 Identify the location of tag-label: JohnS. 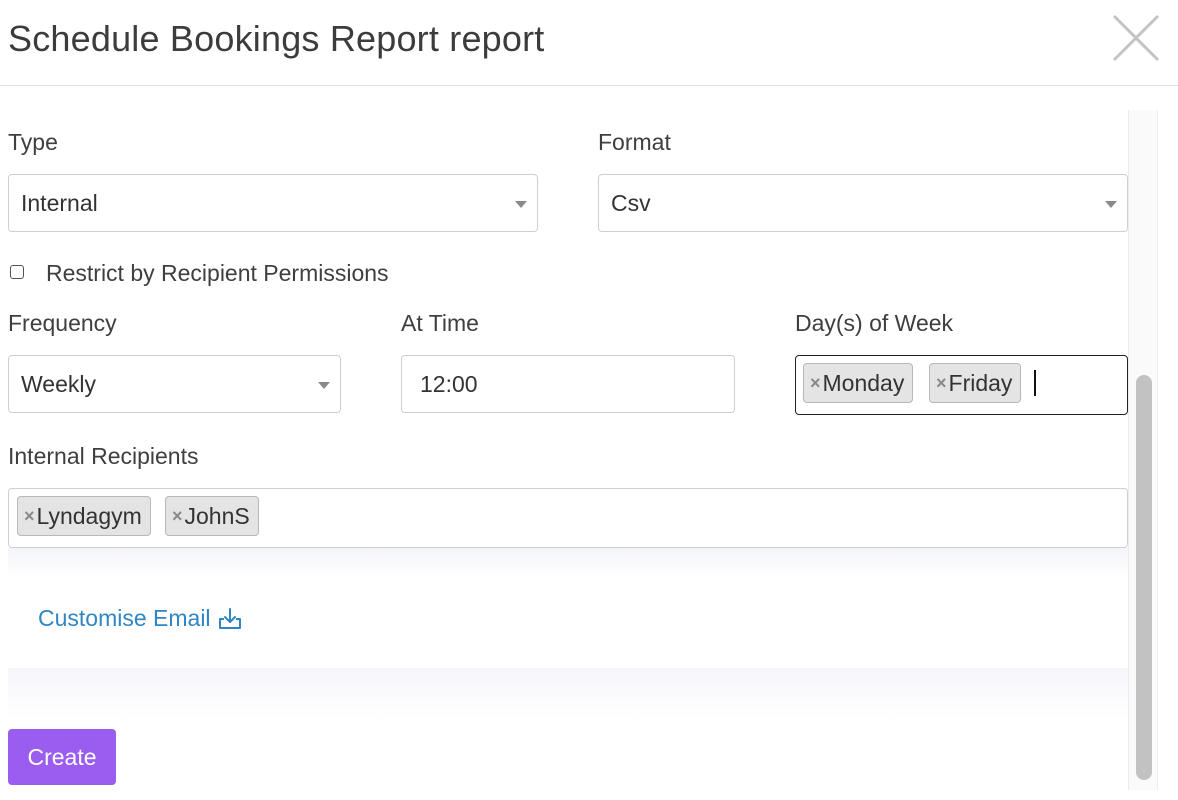
(217, 516).